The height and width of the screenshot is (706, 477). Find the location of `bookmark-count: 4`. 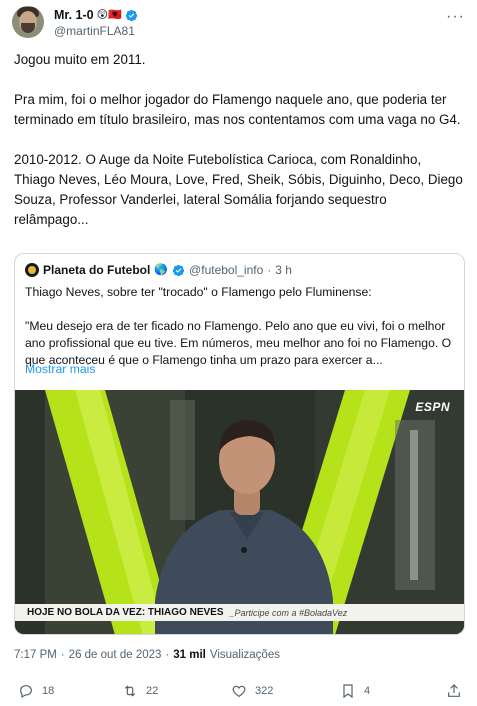

bookmark-count: 4 is located at coordinates (367, 691).